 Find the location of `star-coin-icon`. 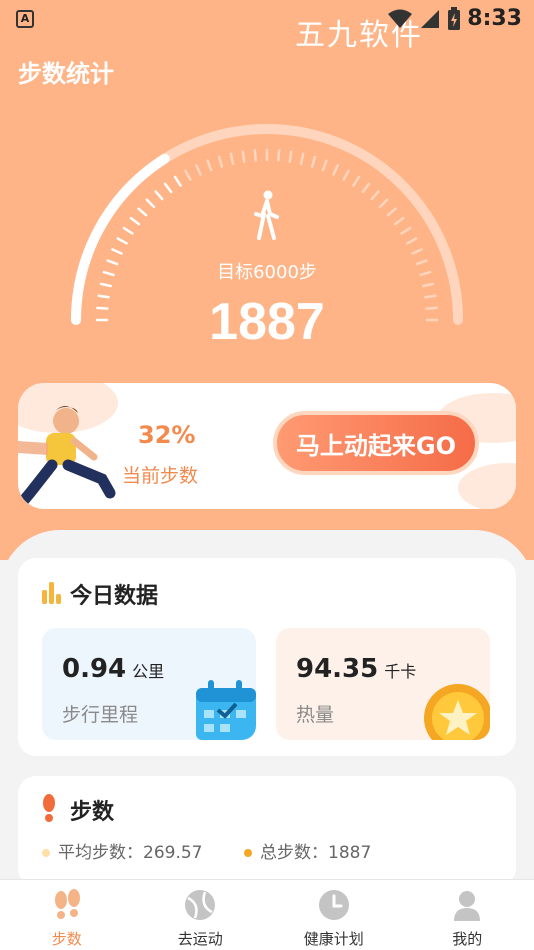

star-coin-icon is located at coordinates (457, 712).